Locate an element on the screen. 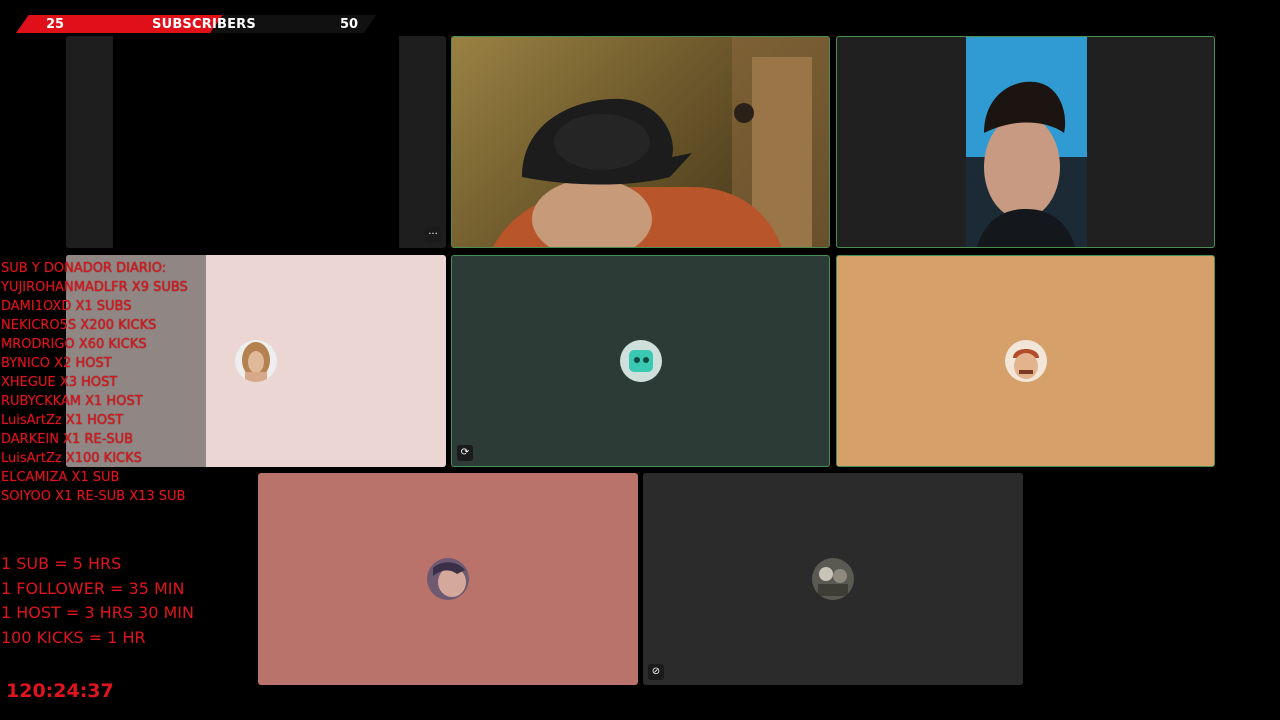 This screenshot has width=1280, height=720. avatar-cartoon is located at coordinates (1025, 361).